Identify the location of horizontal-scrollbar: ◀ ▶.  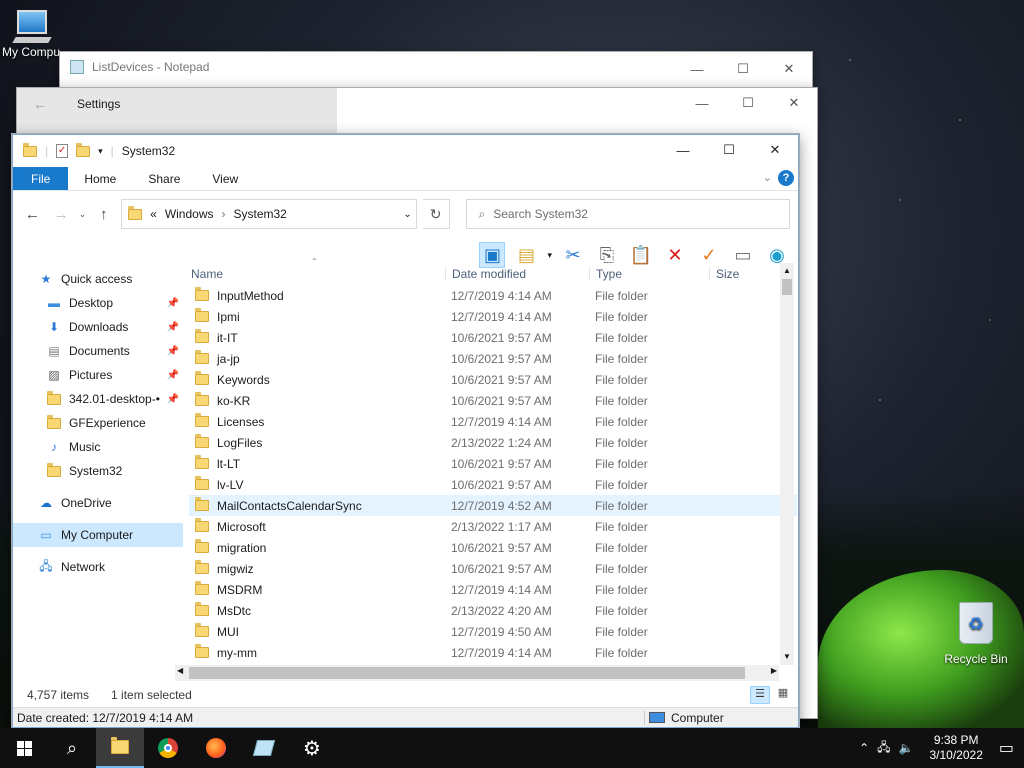
(477, 673).